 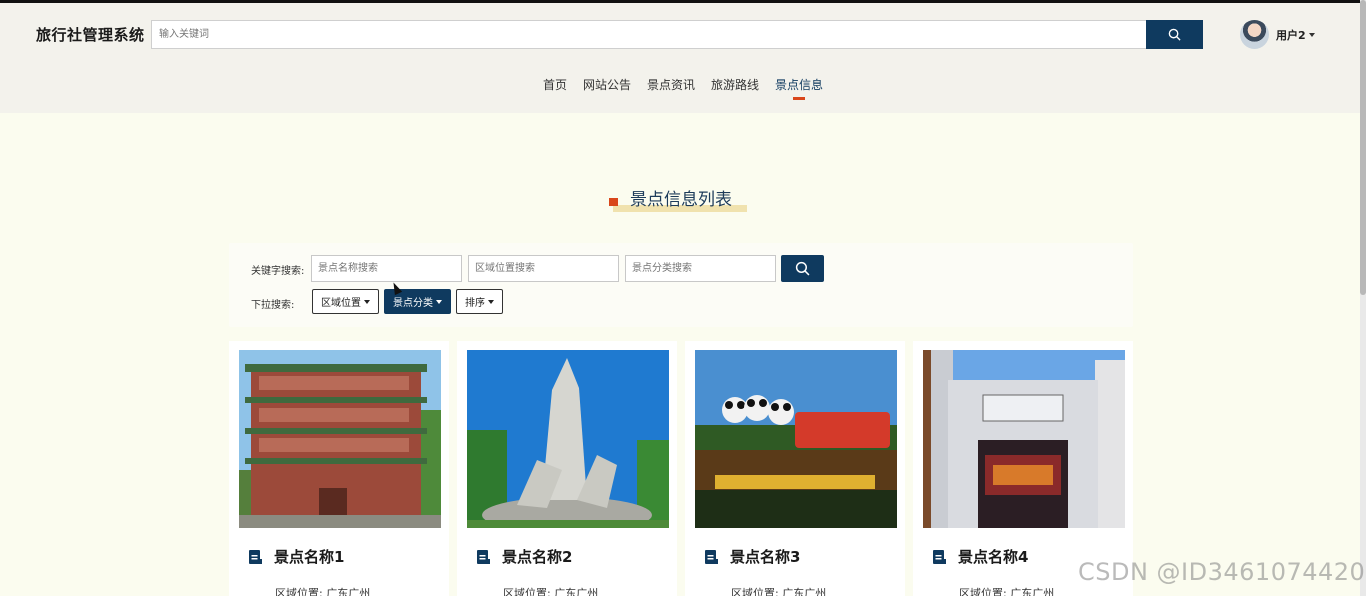 I want to click on attraction-card: 景点名称2 区域位置: 广东广州, so click(x=567, y=468).